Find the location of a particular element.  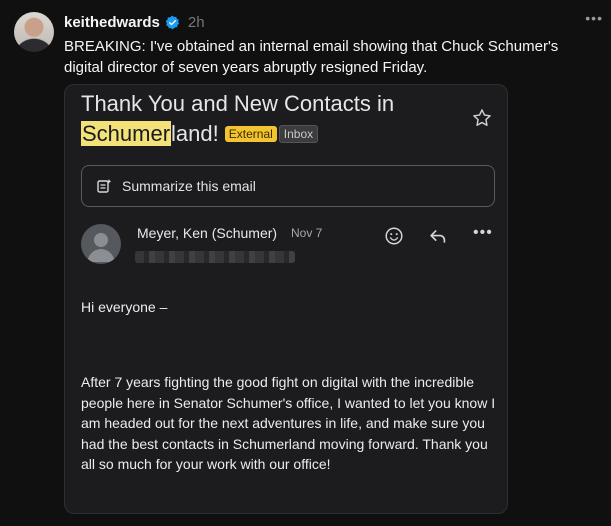

subject-text: Thank You and New Contacts in is located at coordinates (238, 103).